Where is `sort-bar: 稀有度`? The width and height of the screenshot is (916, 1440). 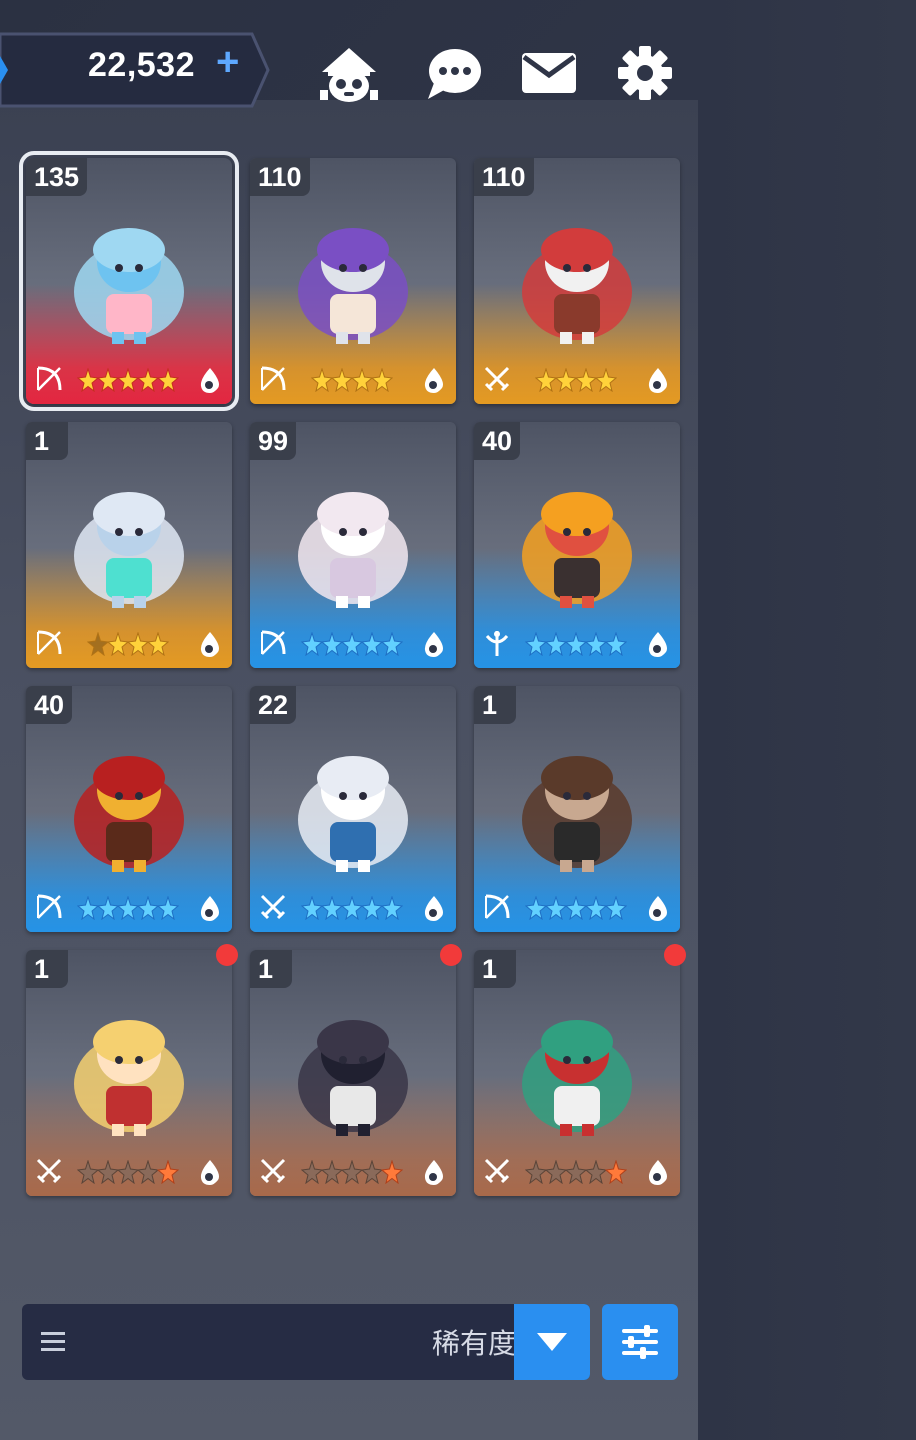
sort-bar: 稀有度 is located at coordinates (306, 1342).